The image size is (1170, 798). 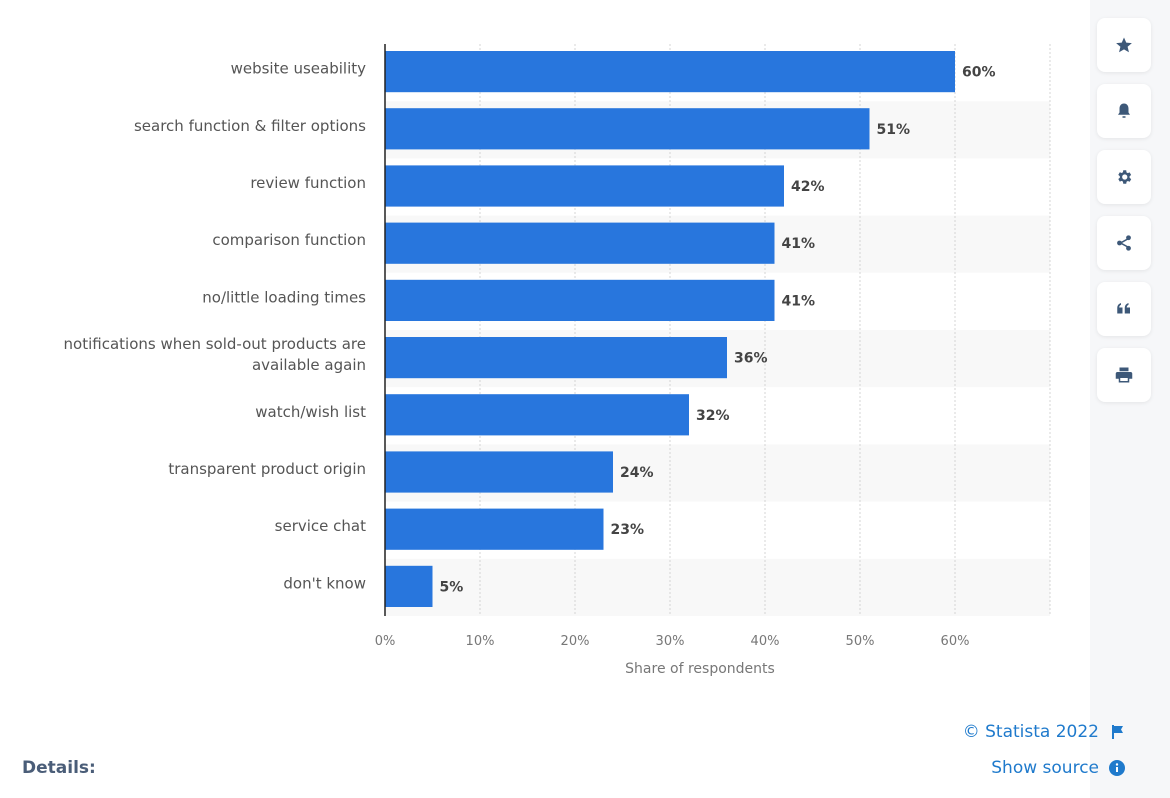 What do you see at coordinates (628, 530) in the screenshot?
I see `value-label: 23%` at bounding box center [628, 530].